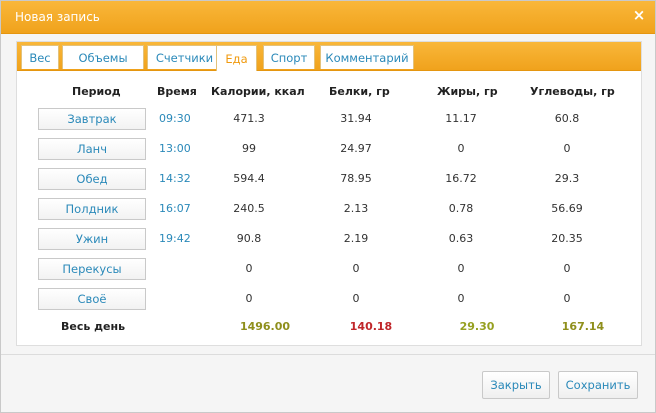 The image size is (656, 413). I want to click on time-link: 14:32, so click(175, 178).